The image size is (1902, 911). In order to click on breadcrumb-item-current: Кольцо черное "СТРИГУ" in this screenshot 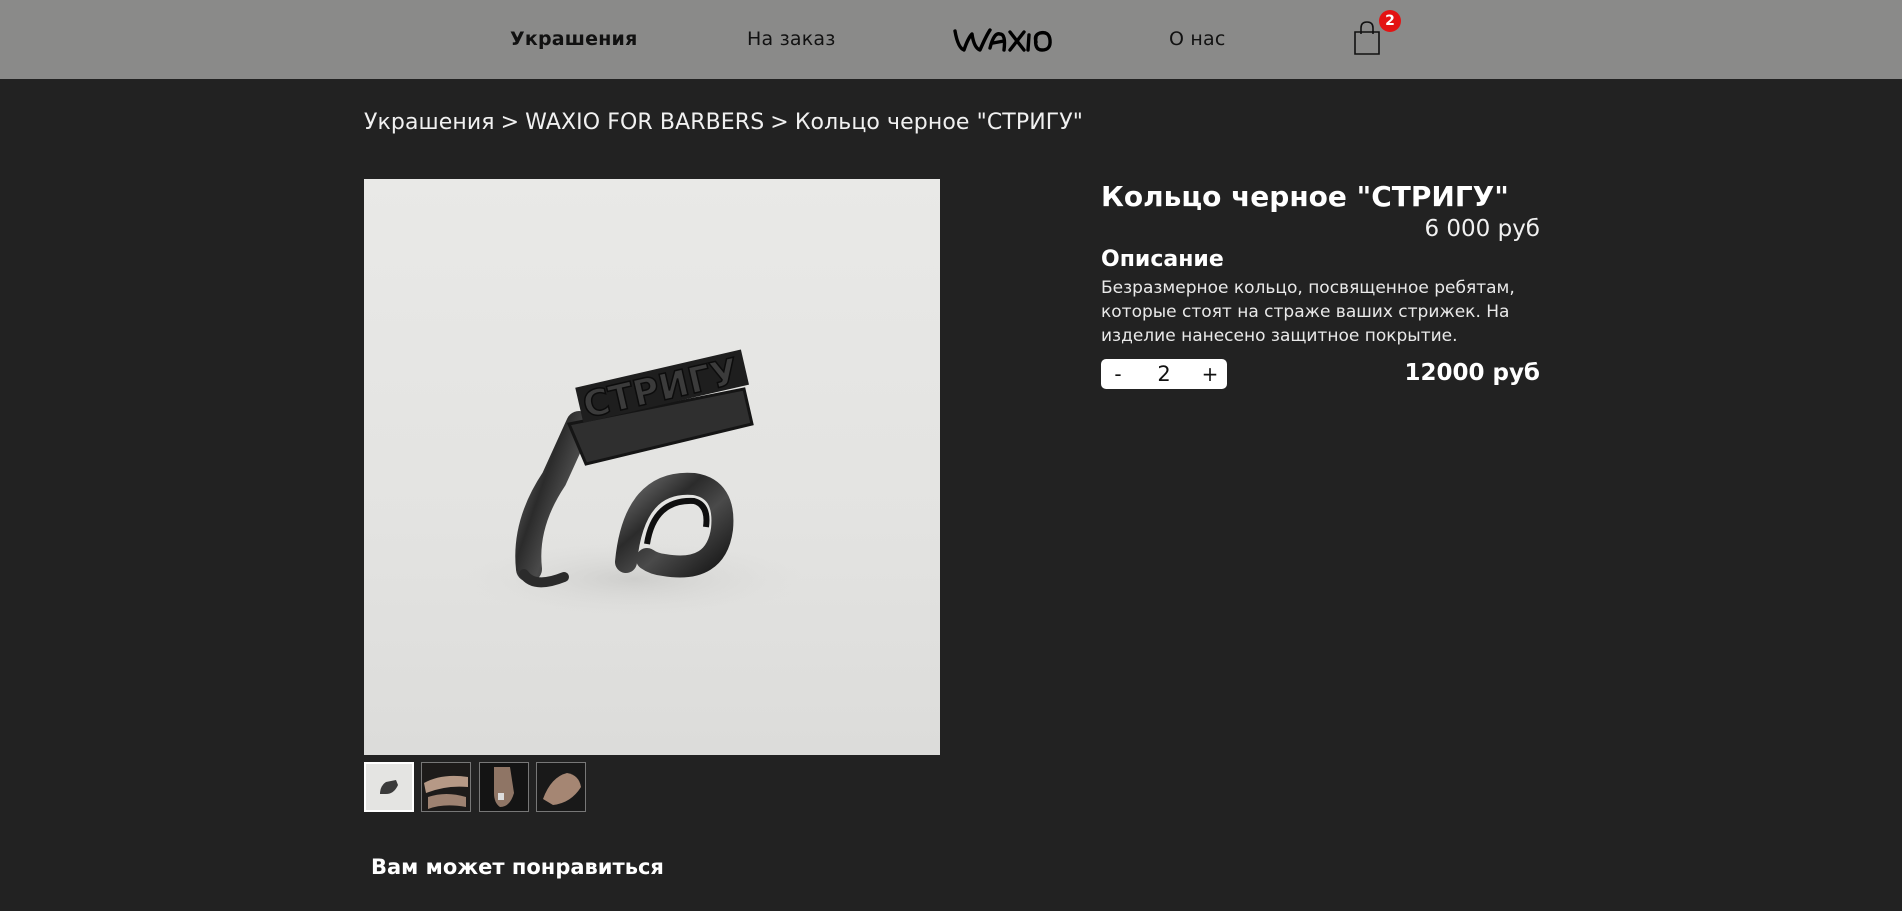, I will do `click(939, 122)`.